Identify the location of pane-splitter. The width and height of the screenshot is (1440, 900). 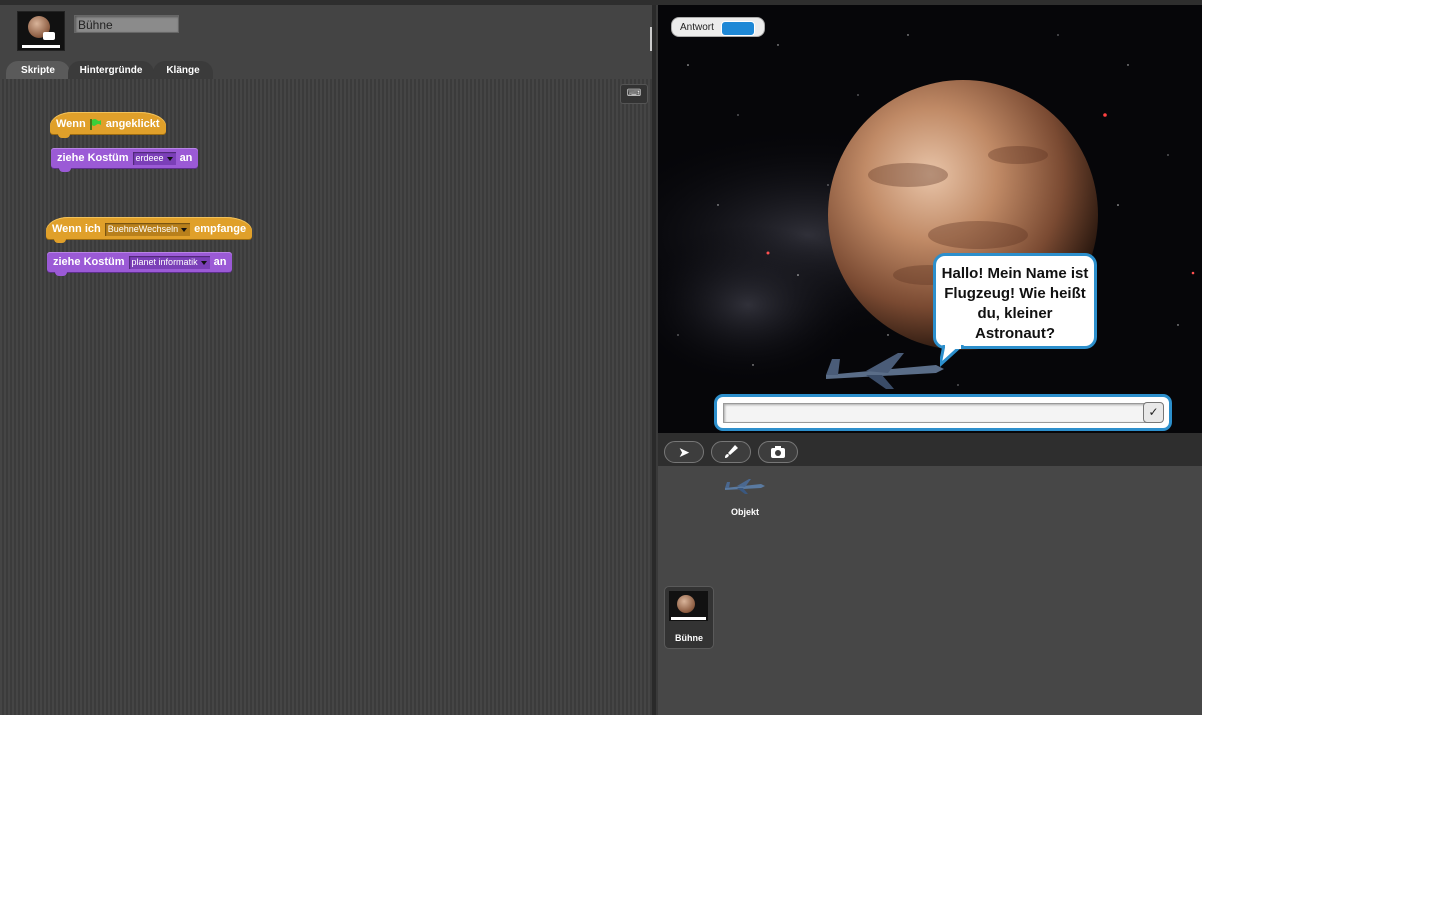
(654, 360).